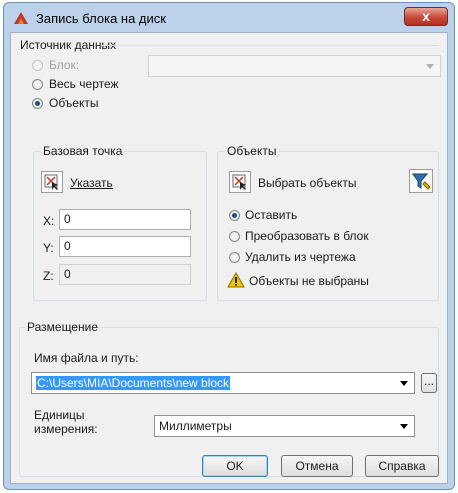 Image resolution: width=458 pixels, height=493 pixels. Describe the element at coordinates (59, 415) in the screenshot. I see `units-label-line1: Единицы` at that location.